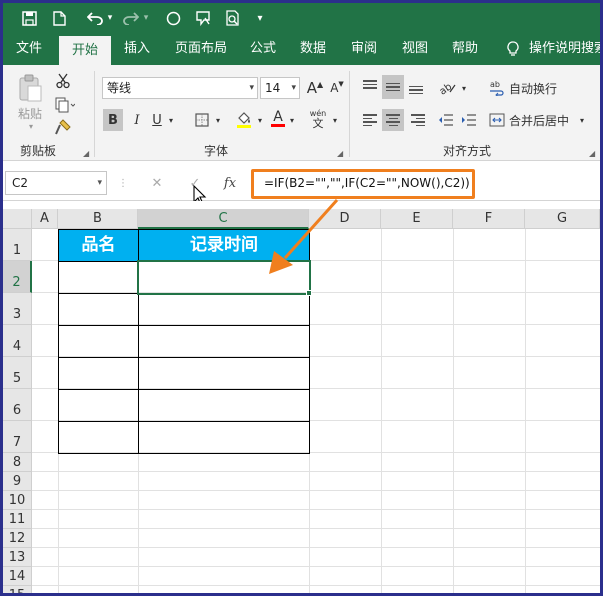 The height and width of the screenshot is (596, 603). What do you see at coordinates (337, 88) in the screenshot?
I see `shrink-font-button: A ▼` at bounding box center [337, 88].